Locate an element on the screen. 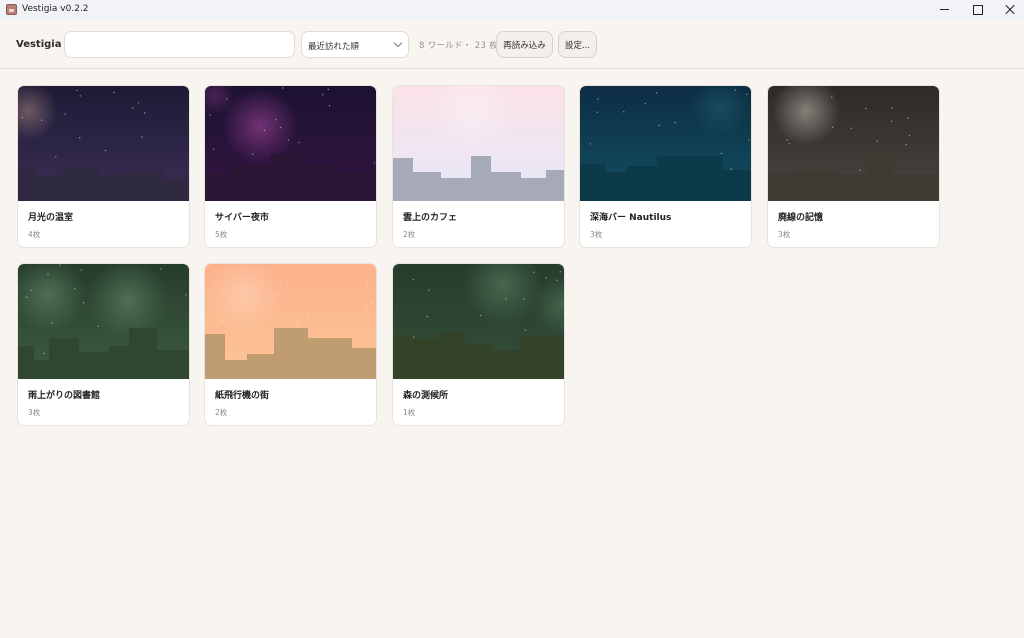  close-button is located at coordinates (1008, 10).